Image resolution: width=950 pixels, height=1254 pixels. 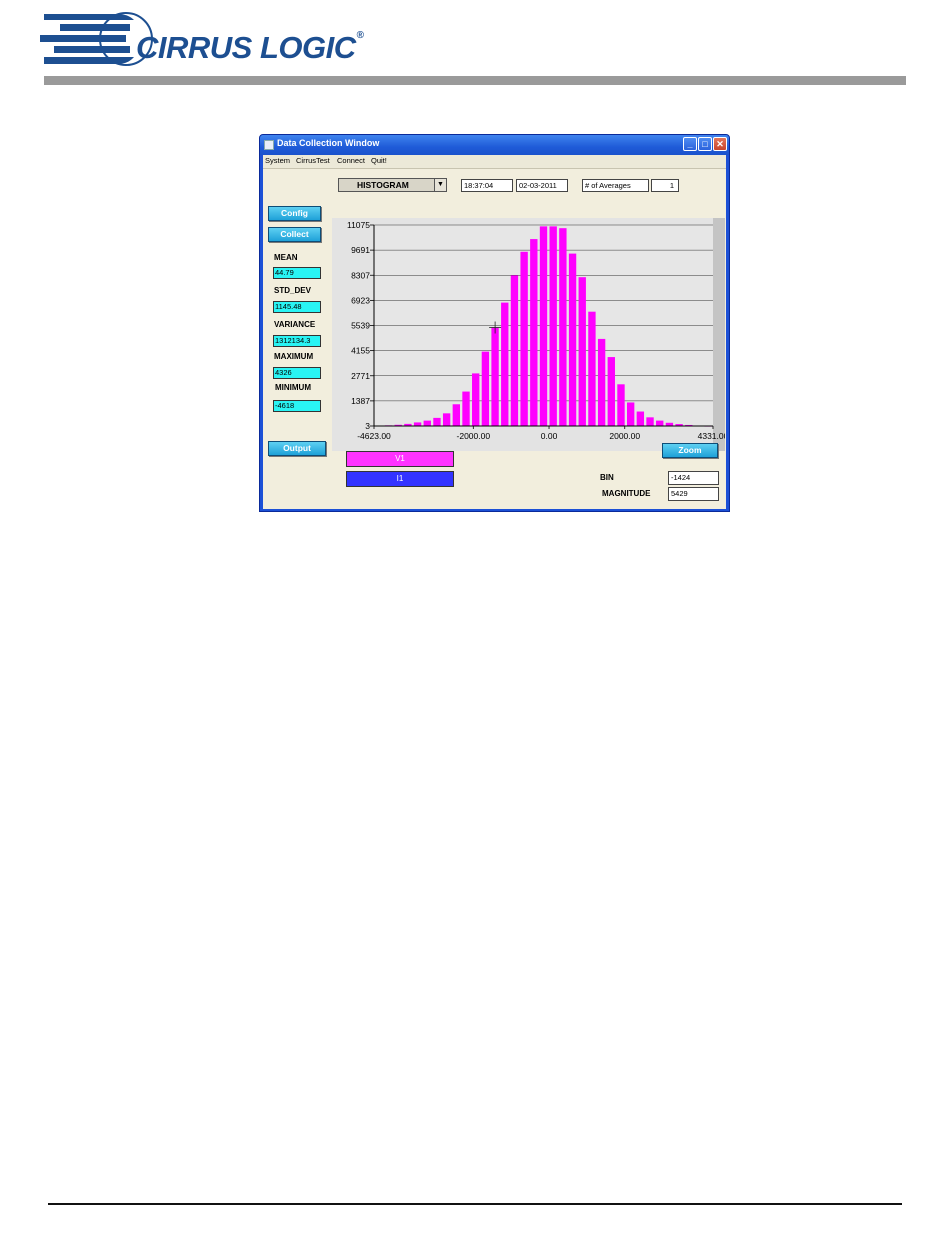 What do you see at coordinates (297, 406) in the screenshot?
I see `minimum-field: -4618` at bounding box center [297, 406].